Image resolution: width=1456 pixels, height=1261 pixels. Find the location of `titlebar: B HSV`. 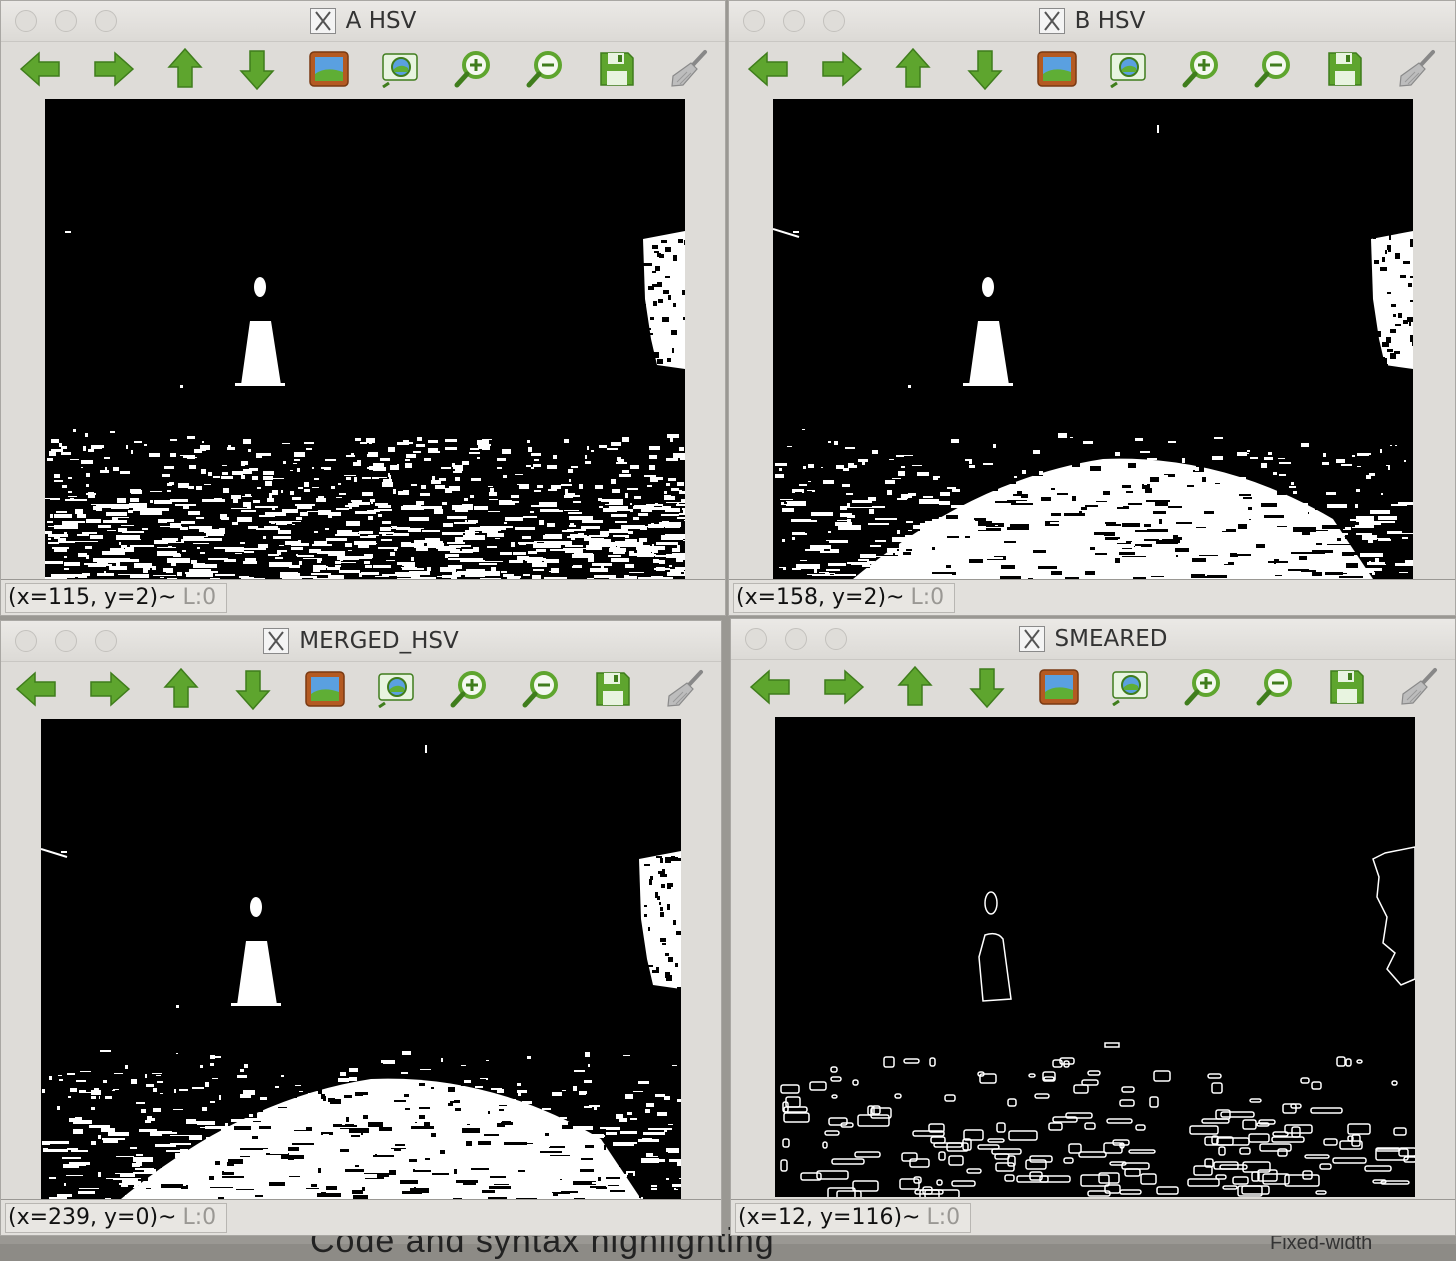

titlebar: B HSV is located at coordinates (1092, 21).